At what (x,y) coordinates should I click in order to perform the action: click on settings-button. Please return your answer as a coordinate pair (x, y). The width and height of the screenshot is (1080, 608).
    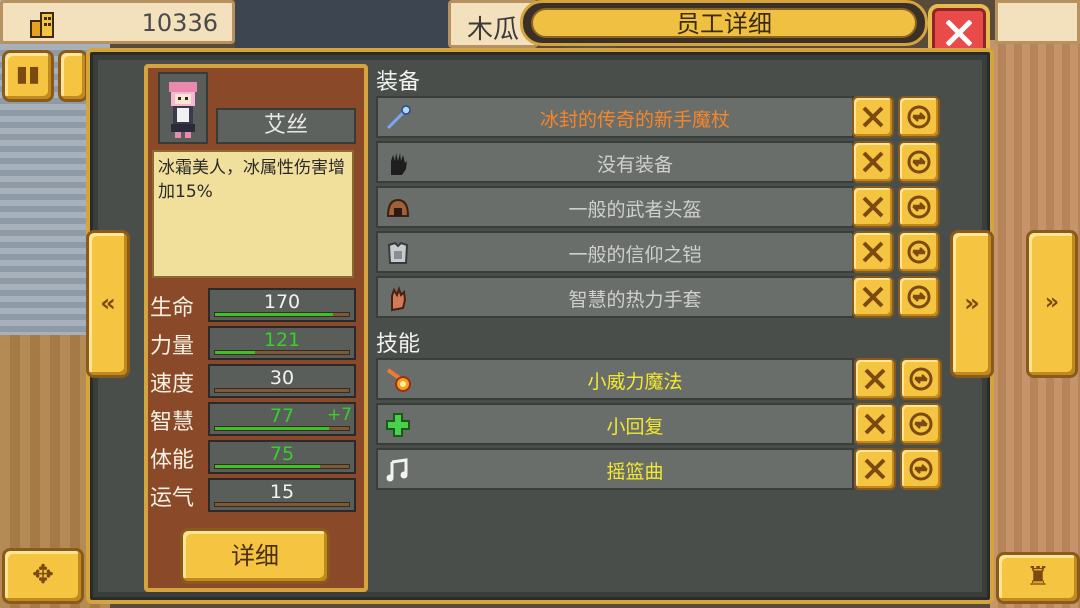
    Looking at the image, I should click on (73, 76).